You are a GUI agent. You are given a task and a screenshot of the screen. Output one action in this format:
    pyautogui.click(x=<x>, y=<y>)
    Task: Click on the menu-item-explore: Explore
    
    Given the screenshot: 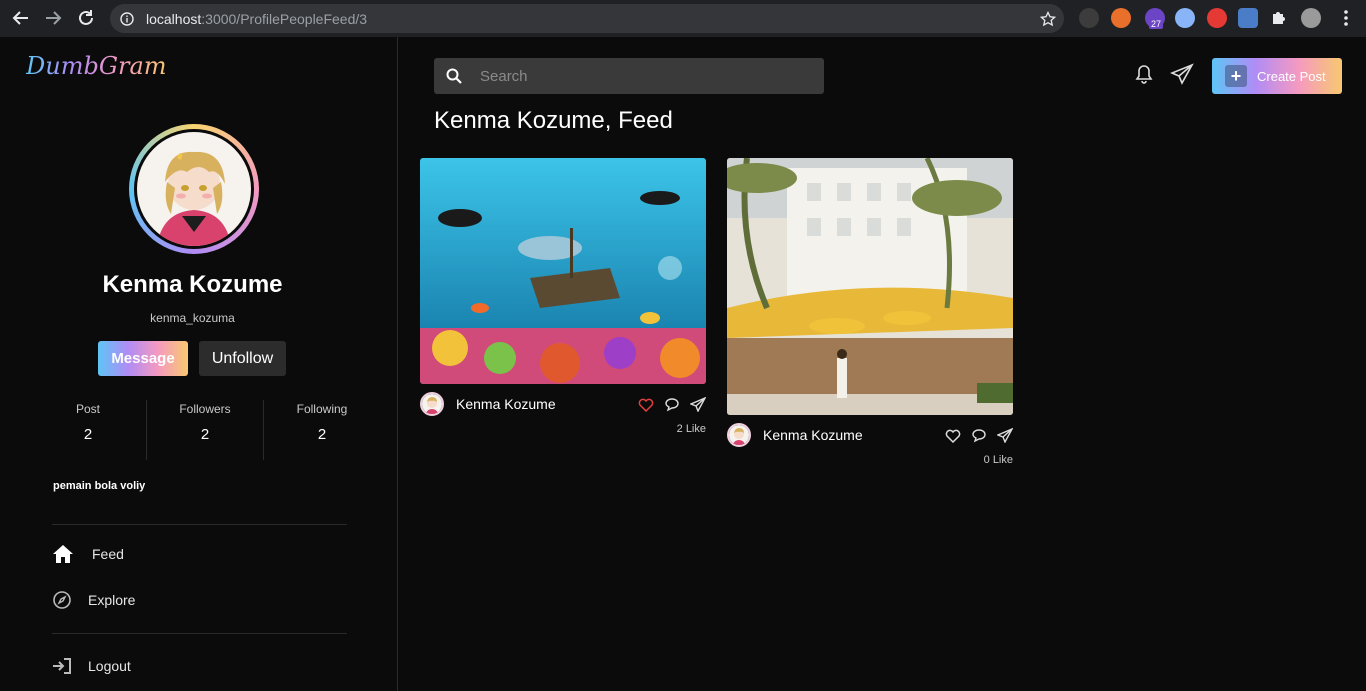 What is the action you would take?
    pyautogui.click(x=93, y=600)
    